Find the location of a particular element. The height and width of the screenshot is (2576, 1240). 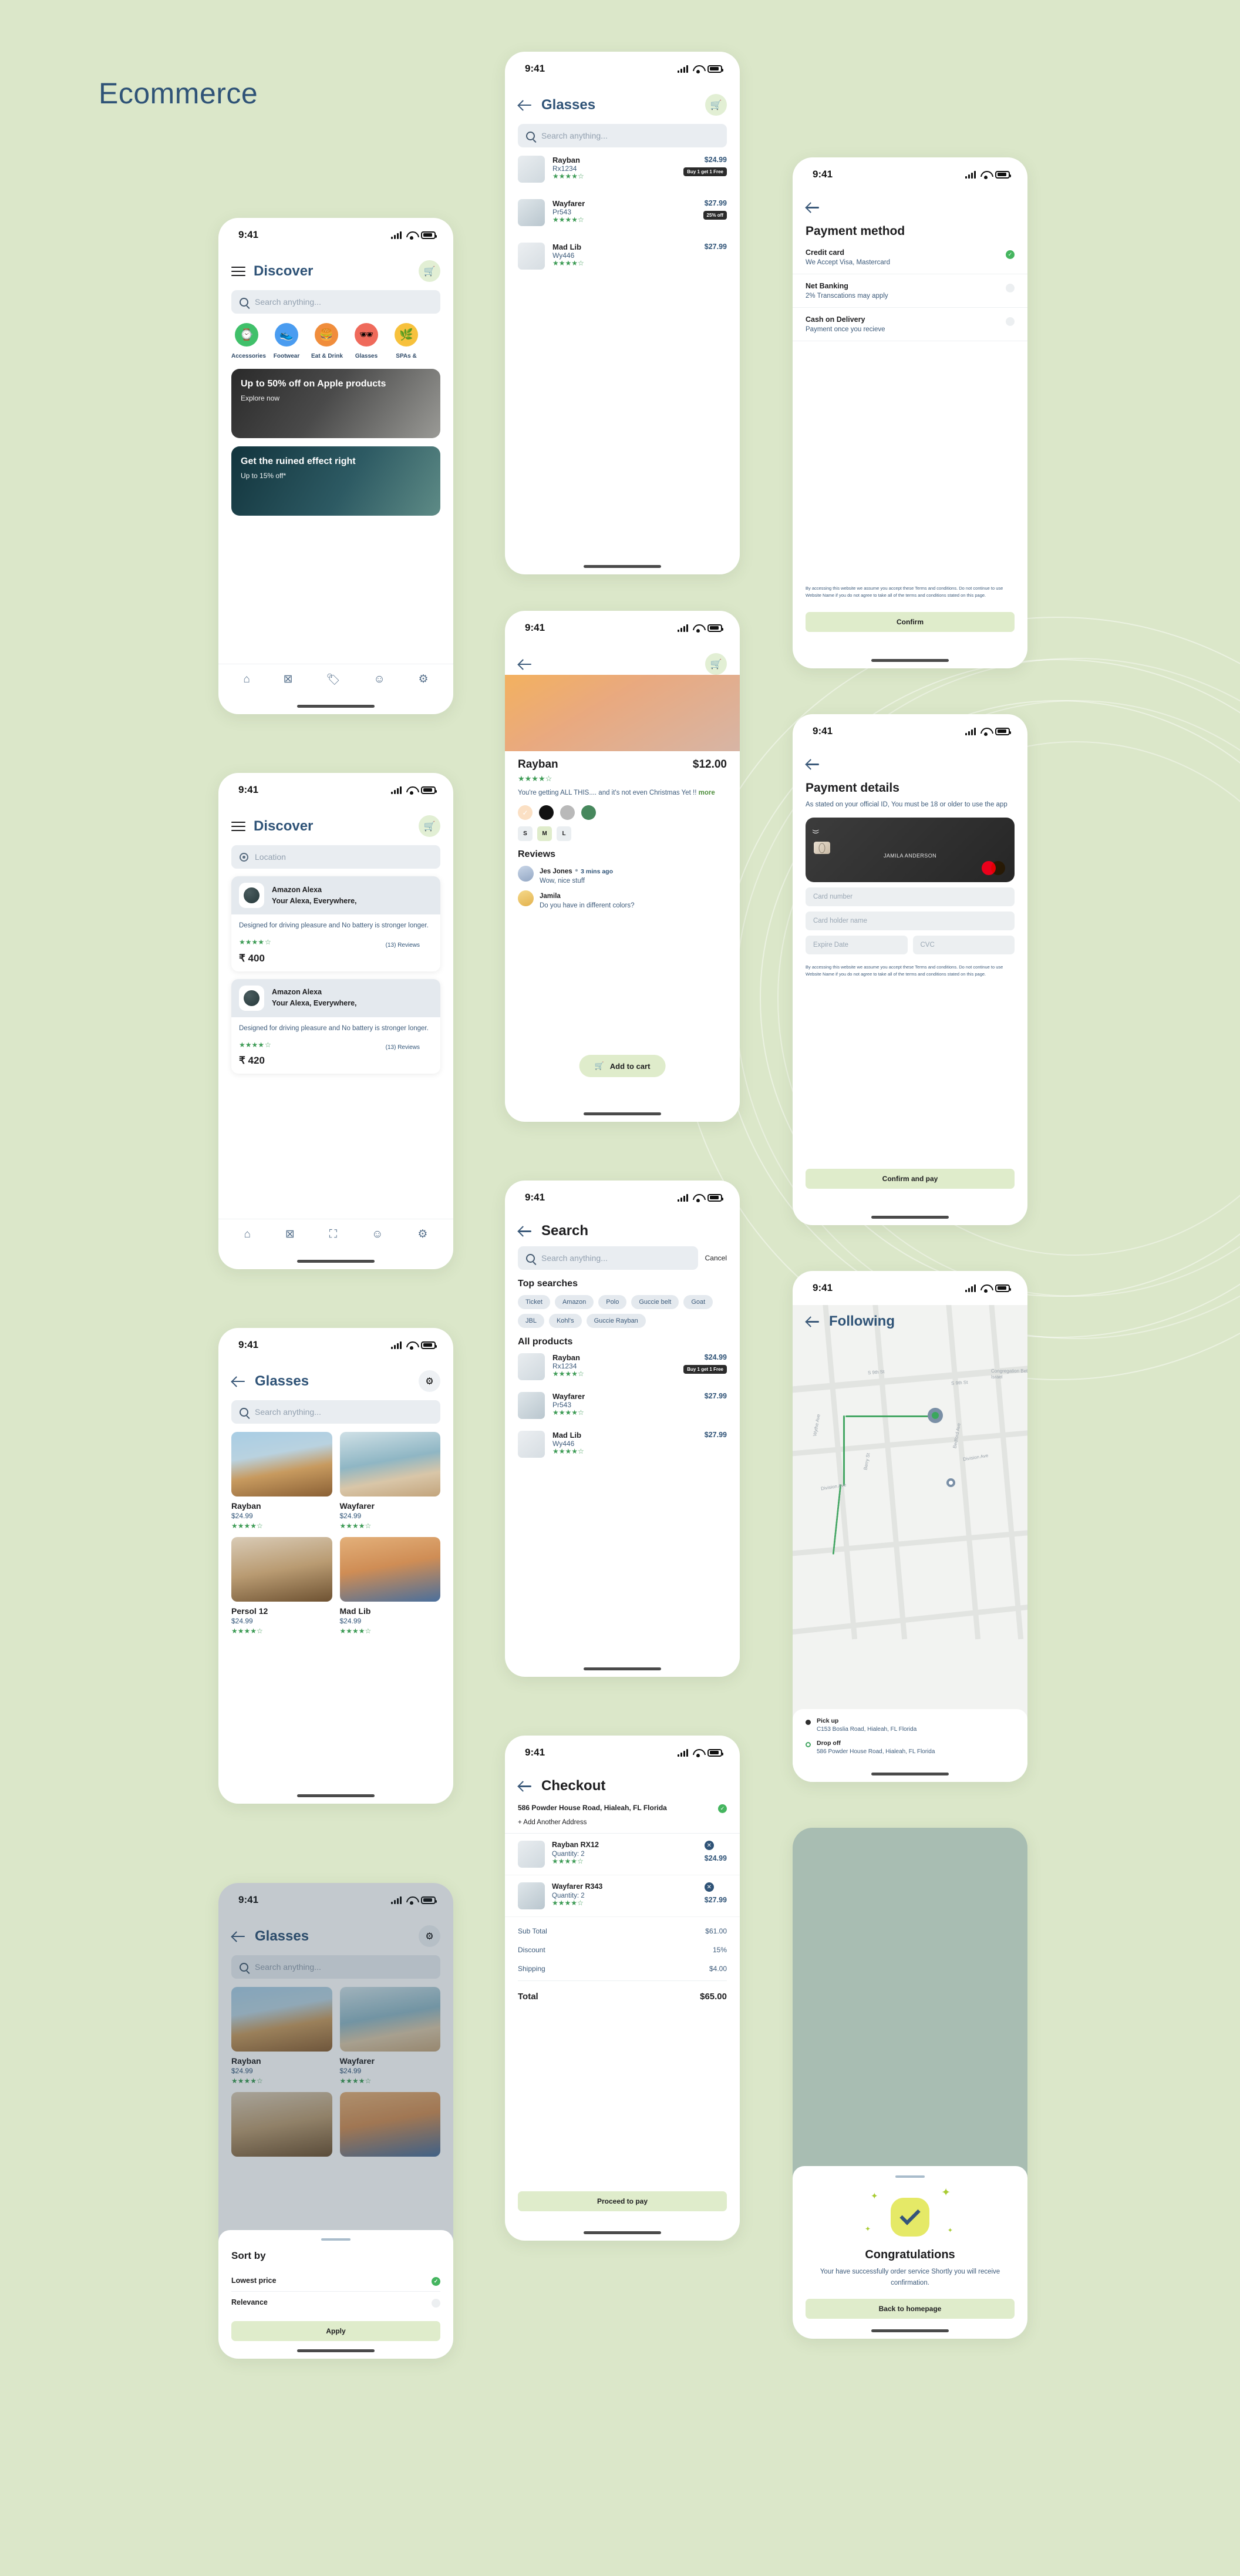

payment-option-net-banking: Net Banking 2% Transcations may apply is located at coordinates (910, 291).